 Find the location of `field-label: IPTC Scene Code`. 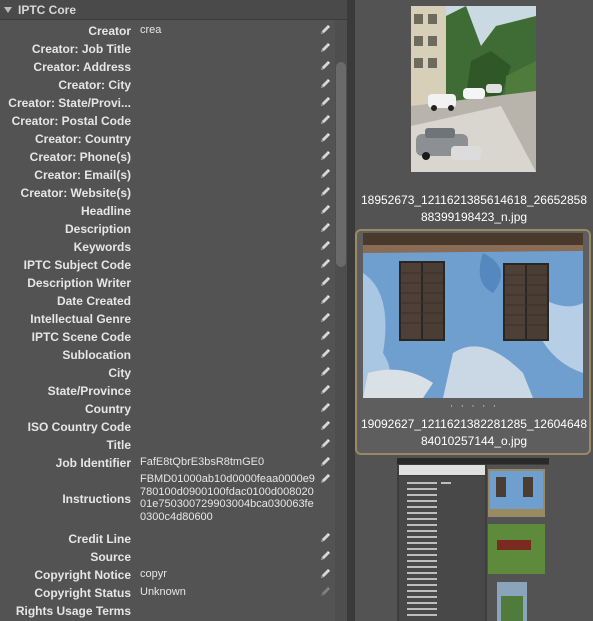

field-label: IPTC Scene Code is located at coordinates (81, 337).